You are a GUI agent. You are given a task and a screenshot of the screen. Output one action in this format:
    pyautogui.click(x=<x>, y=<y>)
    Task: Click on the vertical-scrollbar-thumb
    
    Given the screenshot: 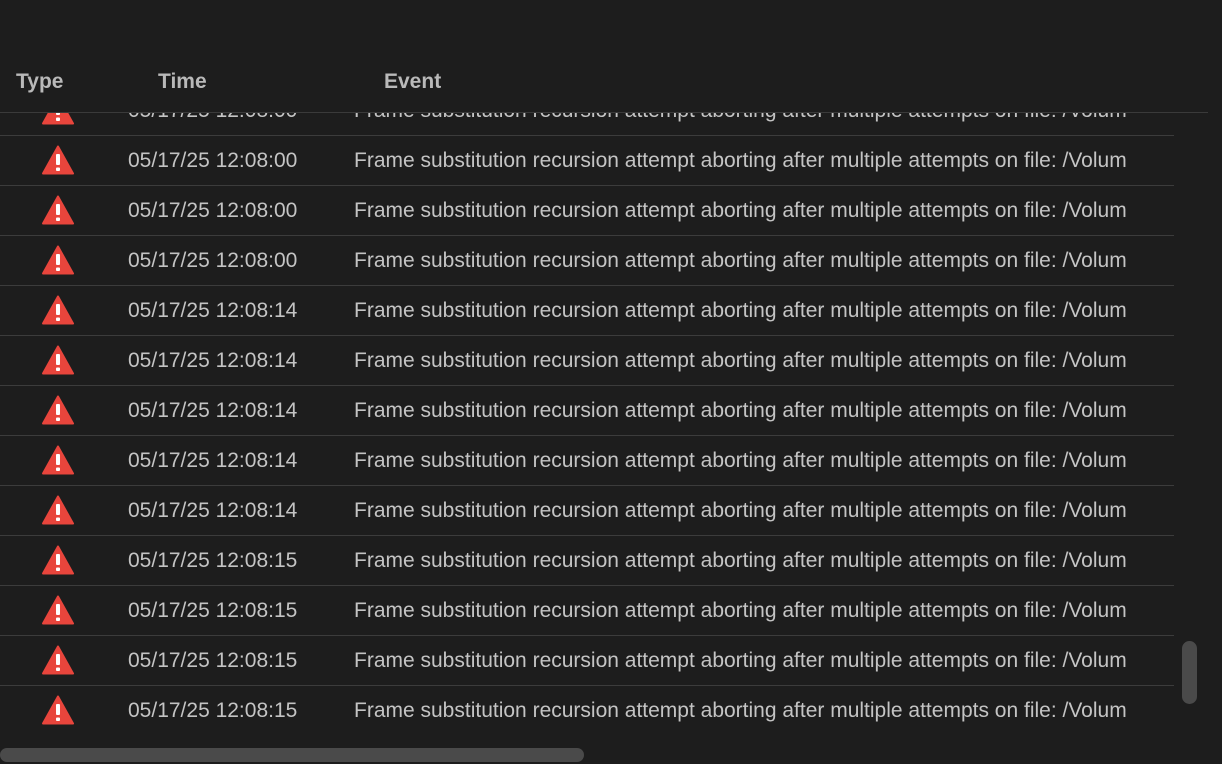 What is the action you would take?
    pyautogui.click(x=1189, y=672)
    